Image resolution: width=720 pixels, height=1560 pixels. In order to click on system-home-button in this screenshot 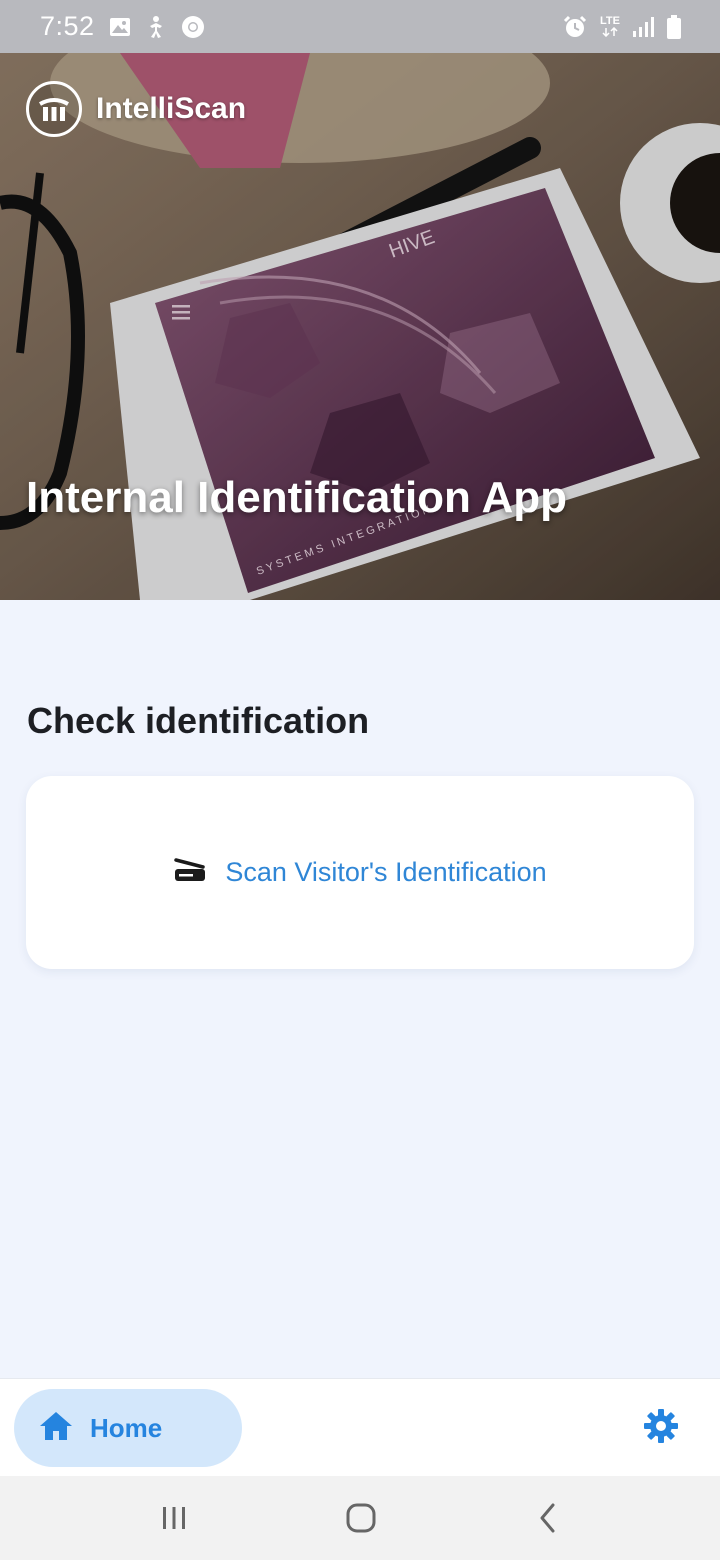, I will do `click(361, 1520)`.